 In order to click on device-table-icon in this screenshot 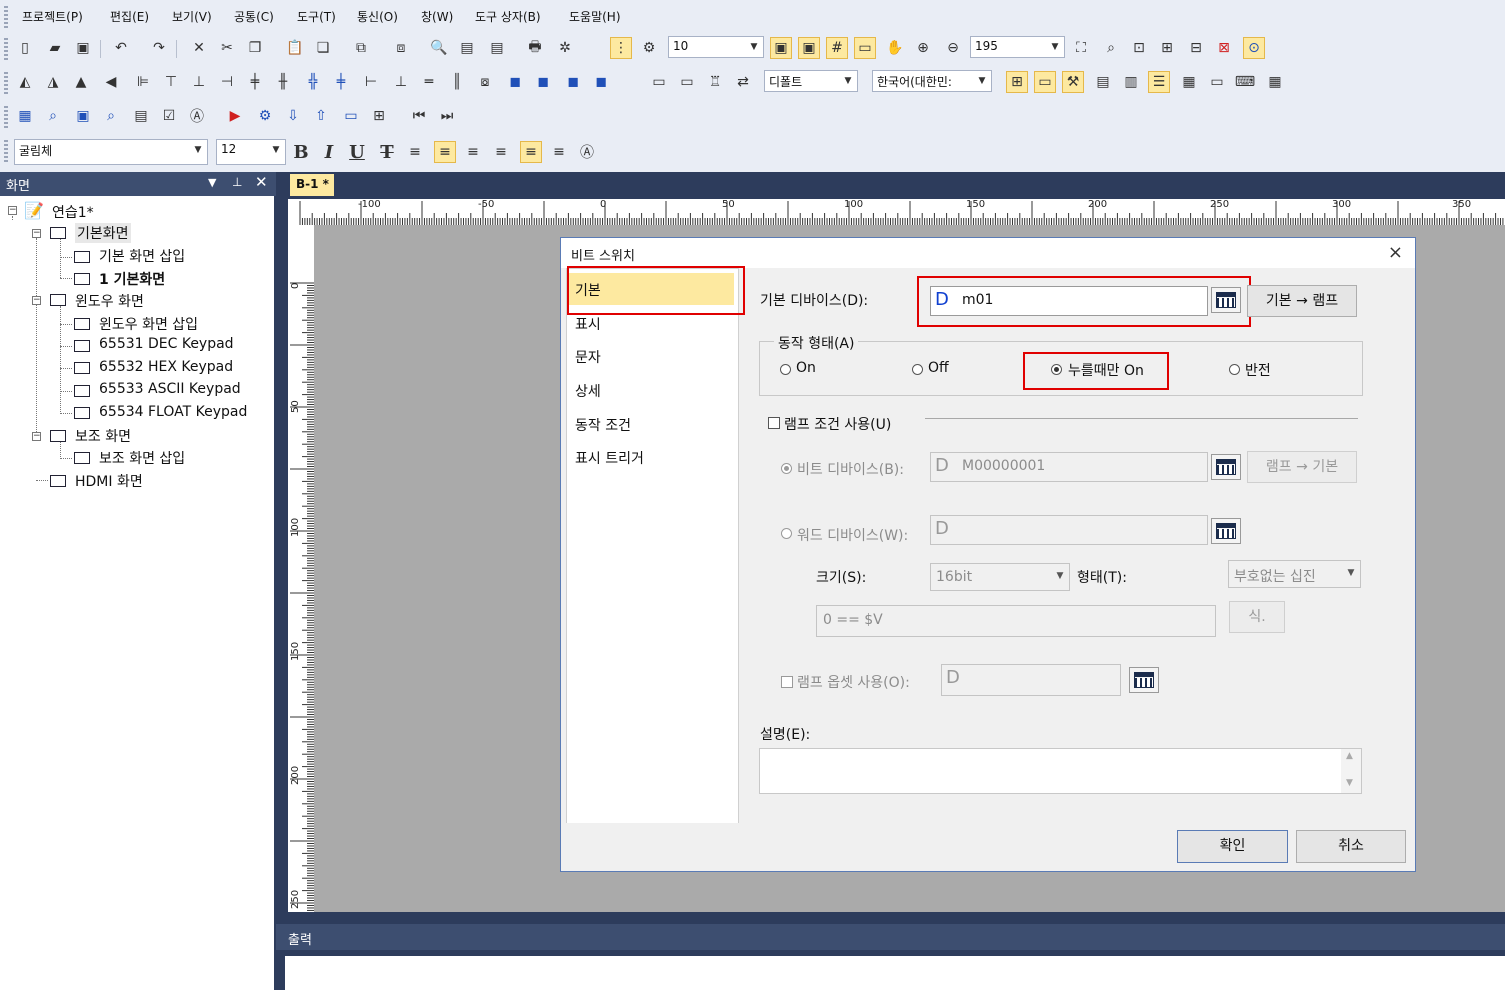, I will do `click(1226, 467)`.